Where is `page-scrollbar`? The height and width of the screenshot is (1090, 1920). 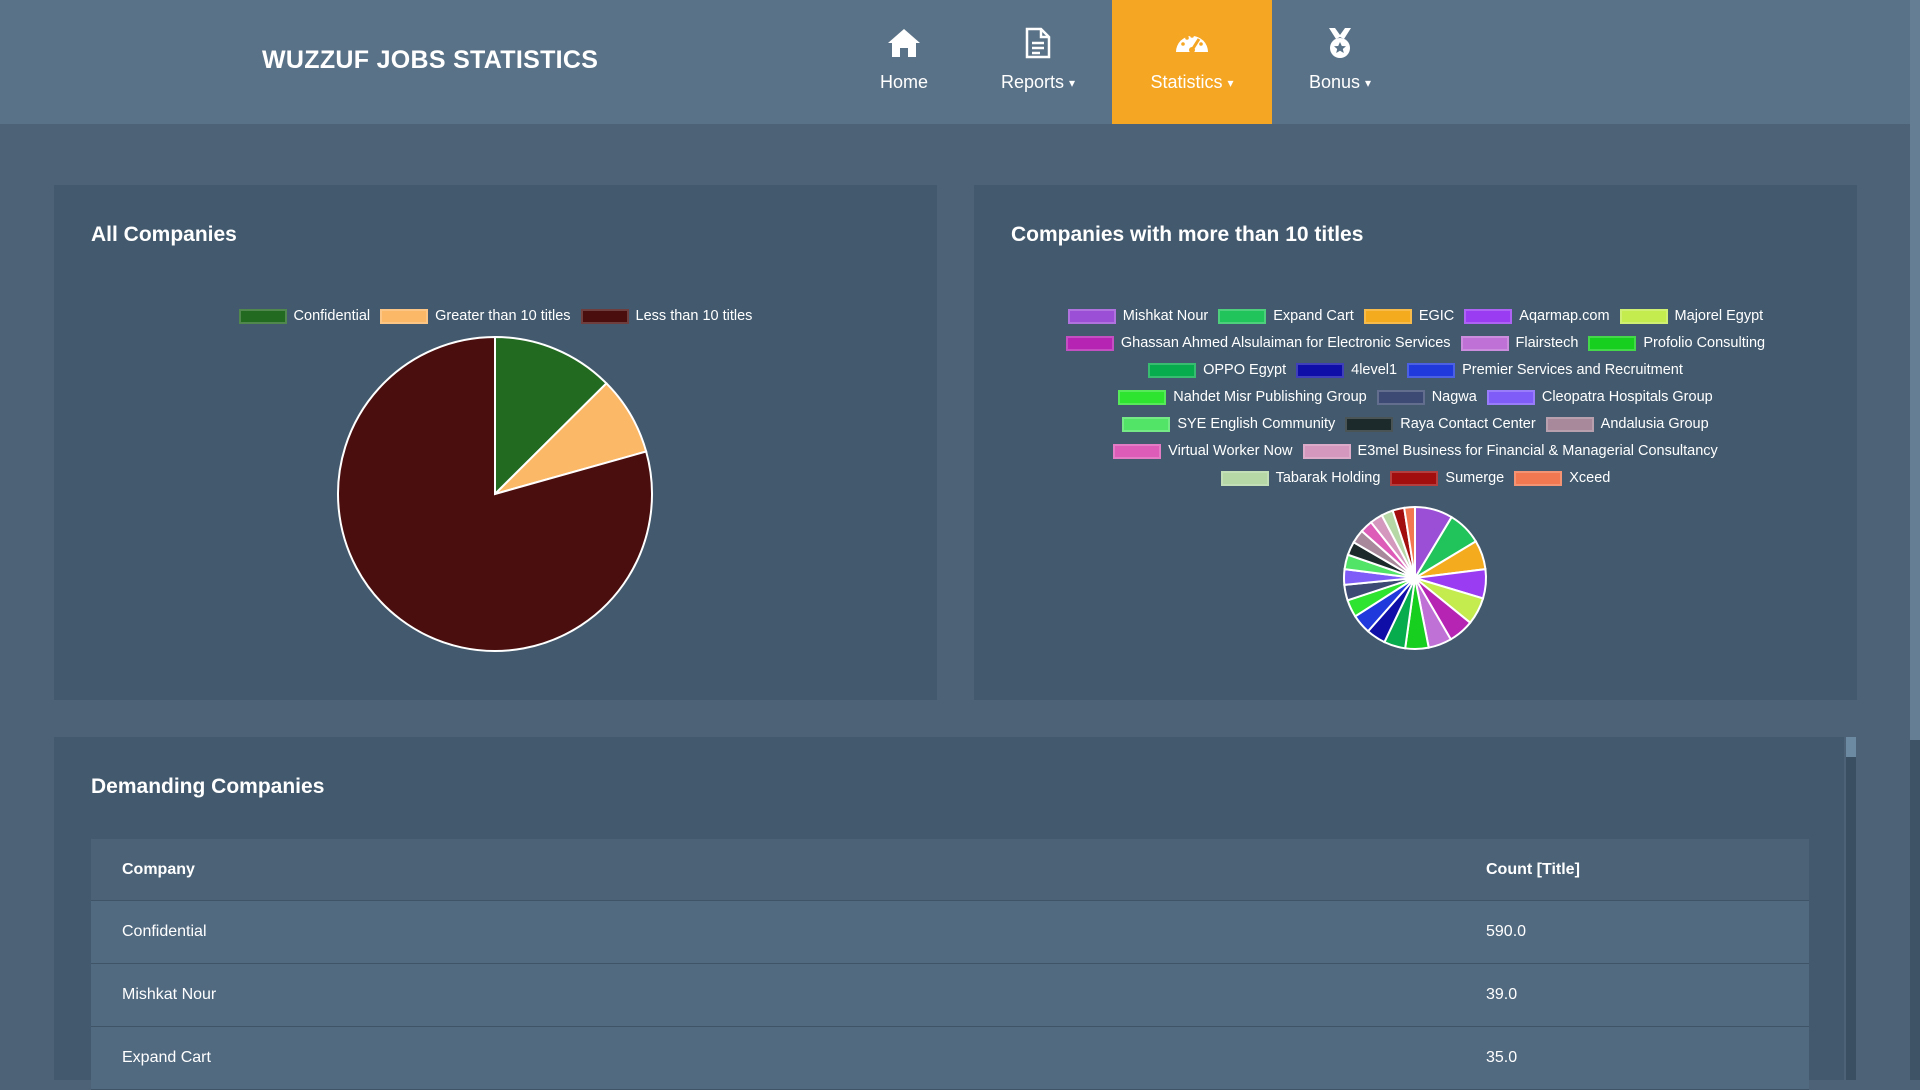 page-scrollbar is located at coordinates (1915, 540).